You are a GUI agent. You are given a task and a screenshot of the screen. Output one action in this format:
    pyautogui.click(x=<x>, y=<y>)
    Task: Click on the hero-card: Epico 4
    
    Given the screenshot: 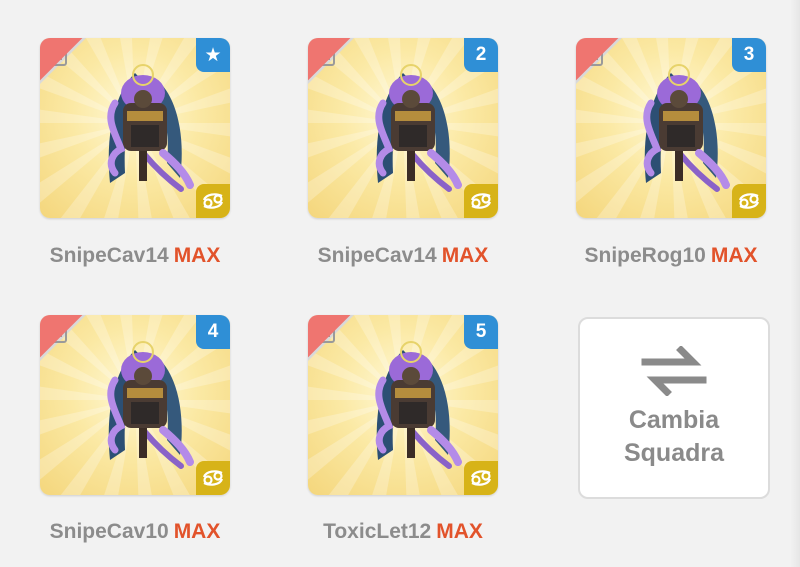 What is the action you would take?
    pyautogui.click(x=135, y=405)
    